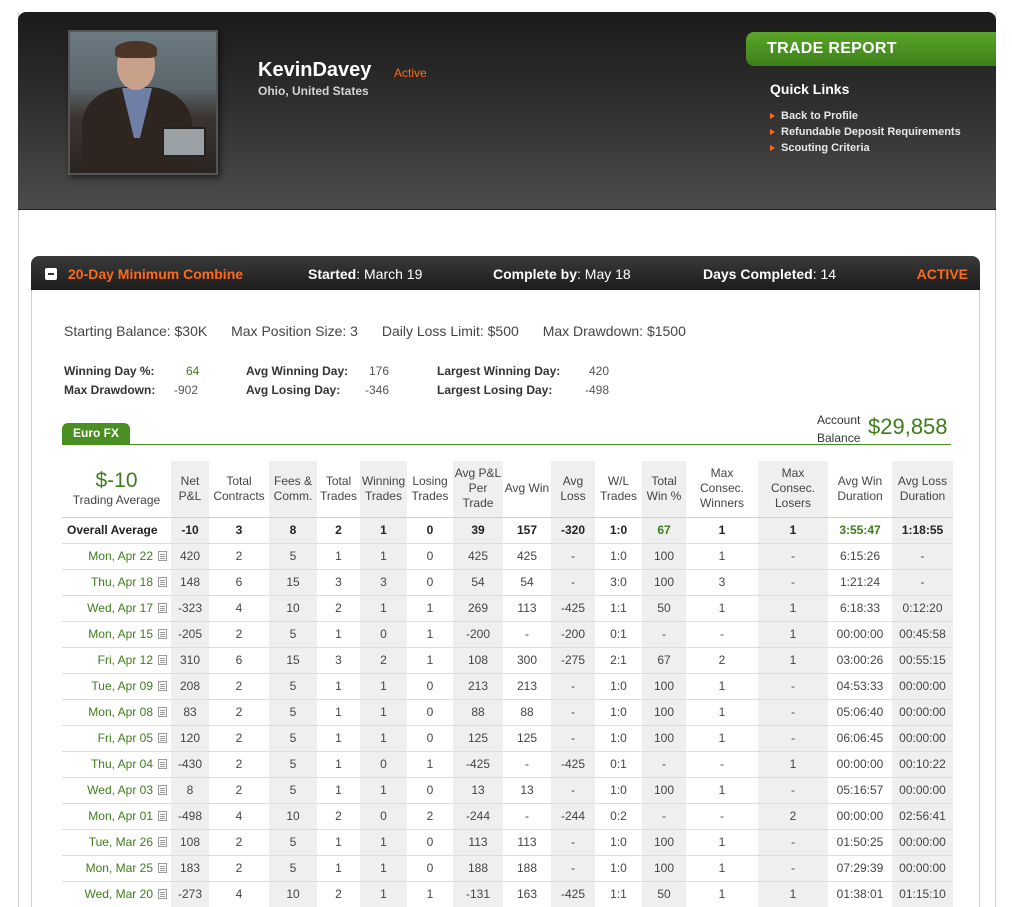 This screenshot has height=907, width=1012. I want to click on table-cell: 3:55:47, so click(860, 529).